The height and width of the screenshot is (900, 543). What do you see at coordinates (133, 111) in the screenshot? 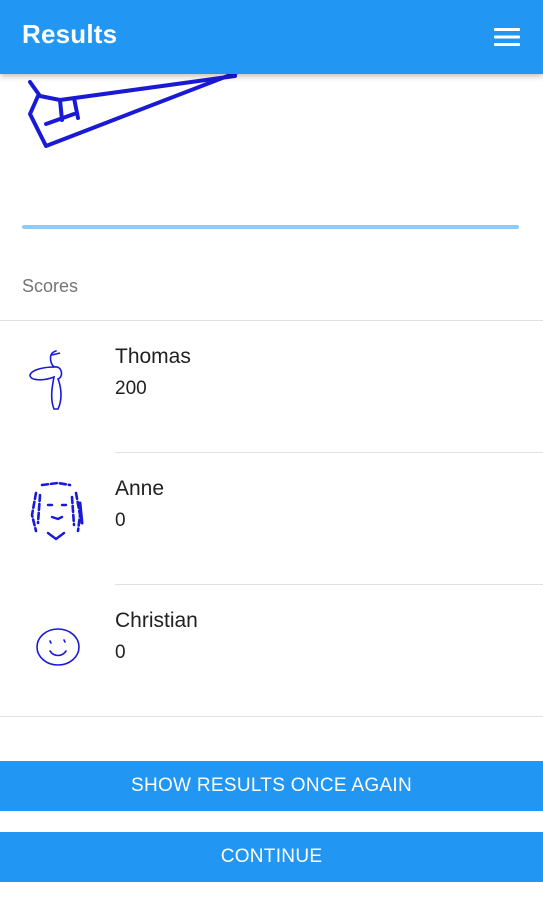
I see `drawing-sketch` at bounding box center [133, 111].